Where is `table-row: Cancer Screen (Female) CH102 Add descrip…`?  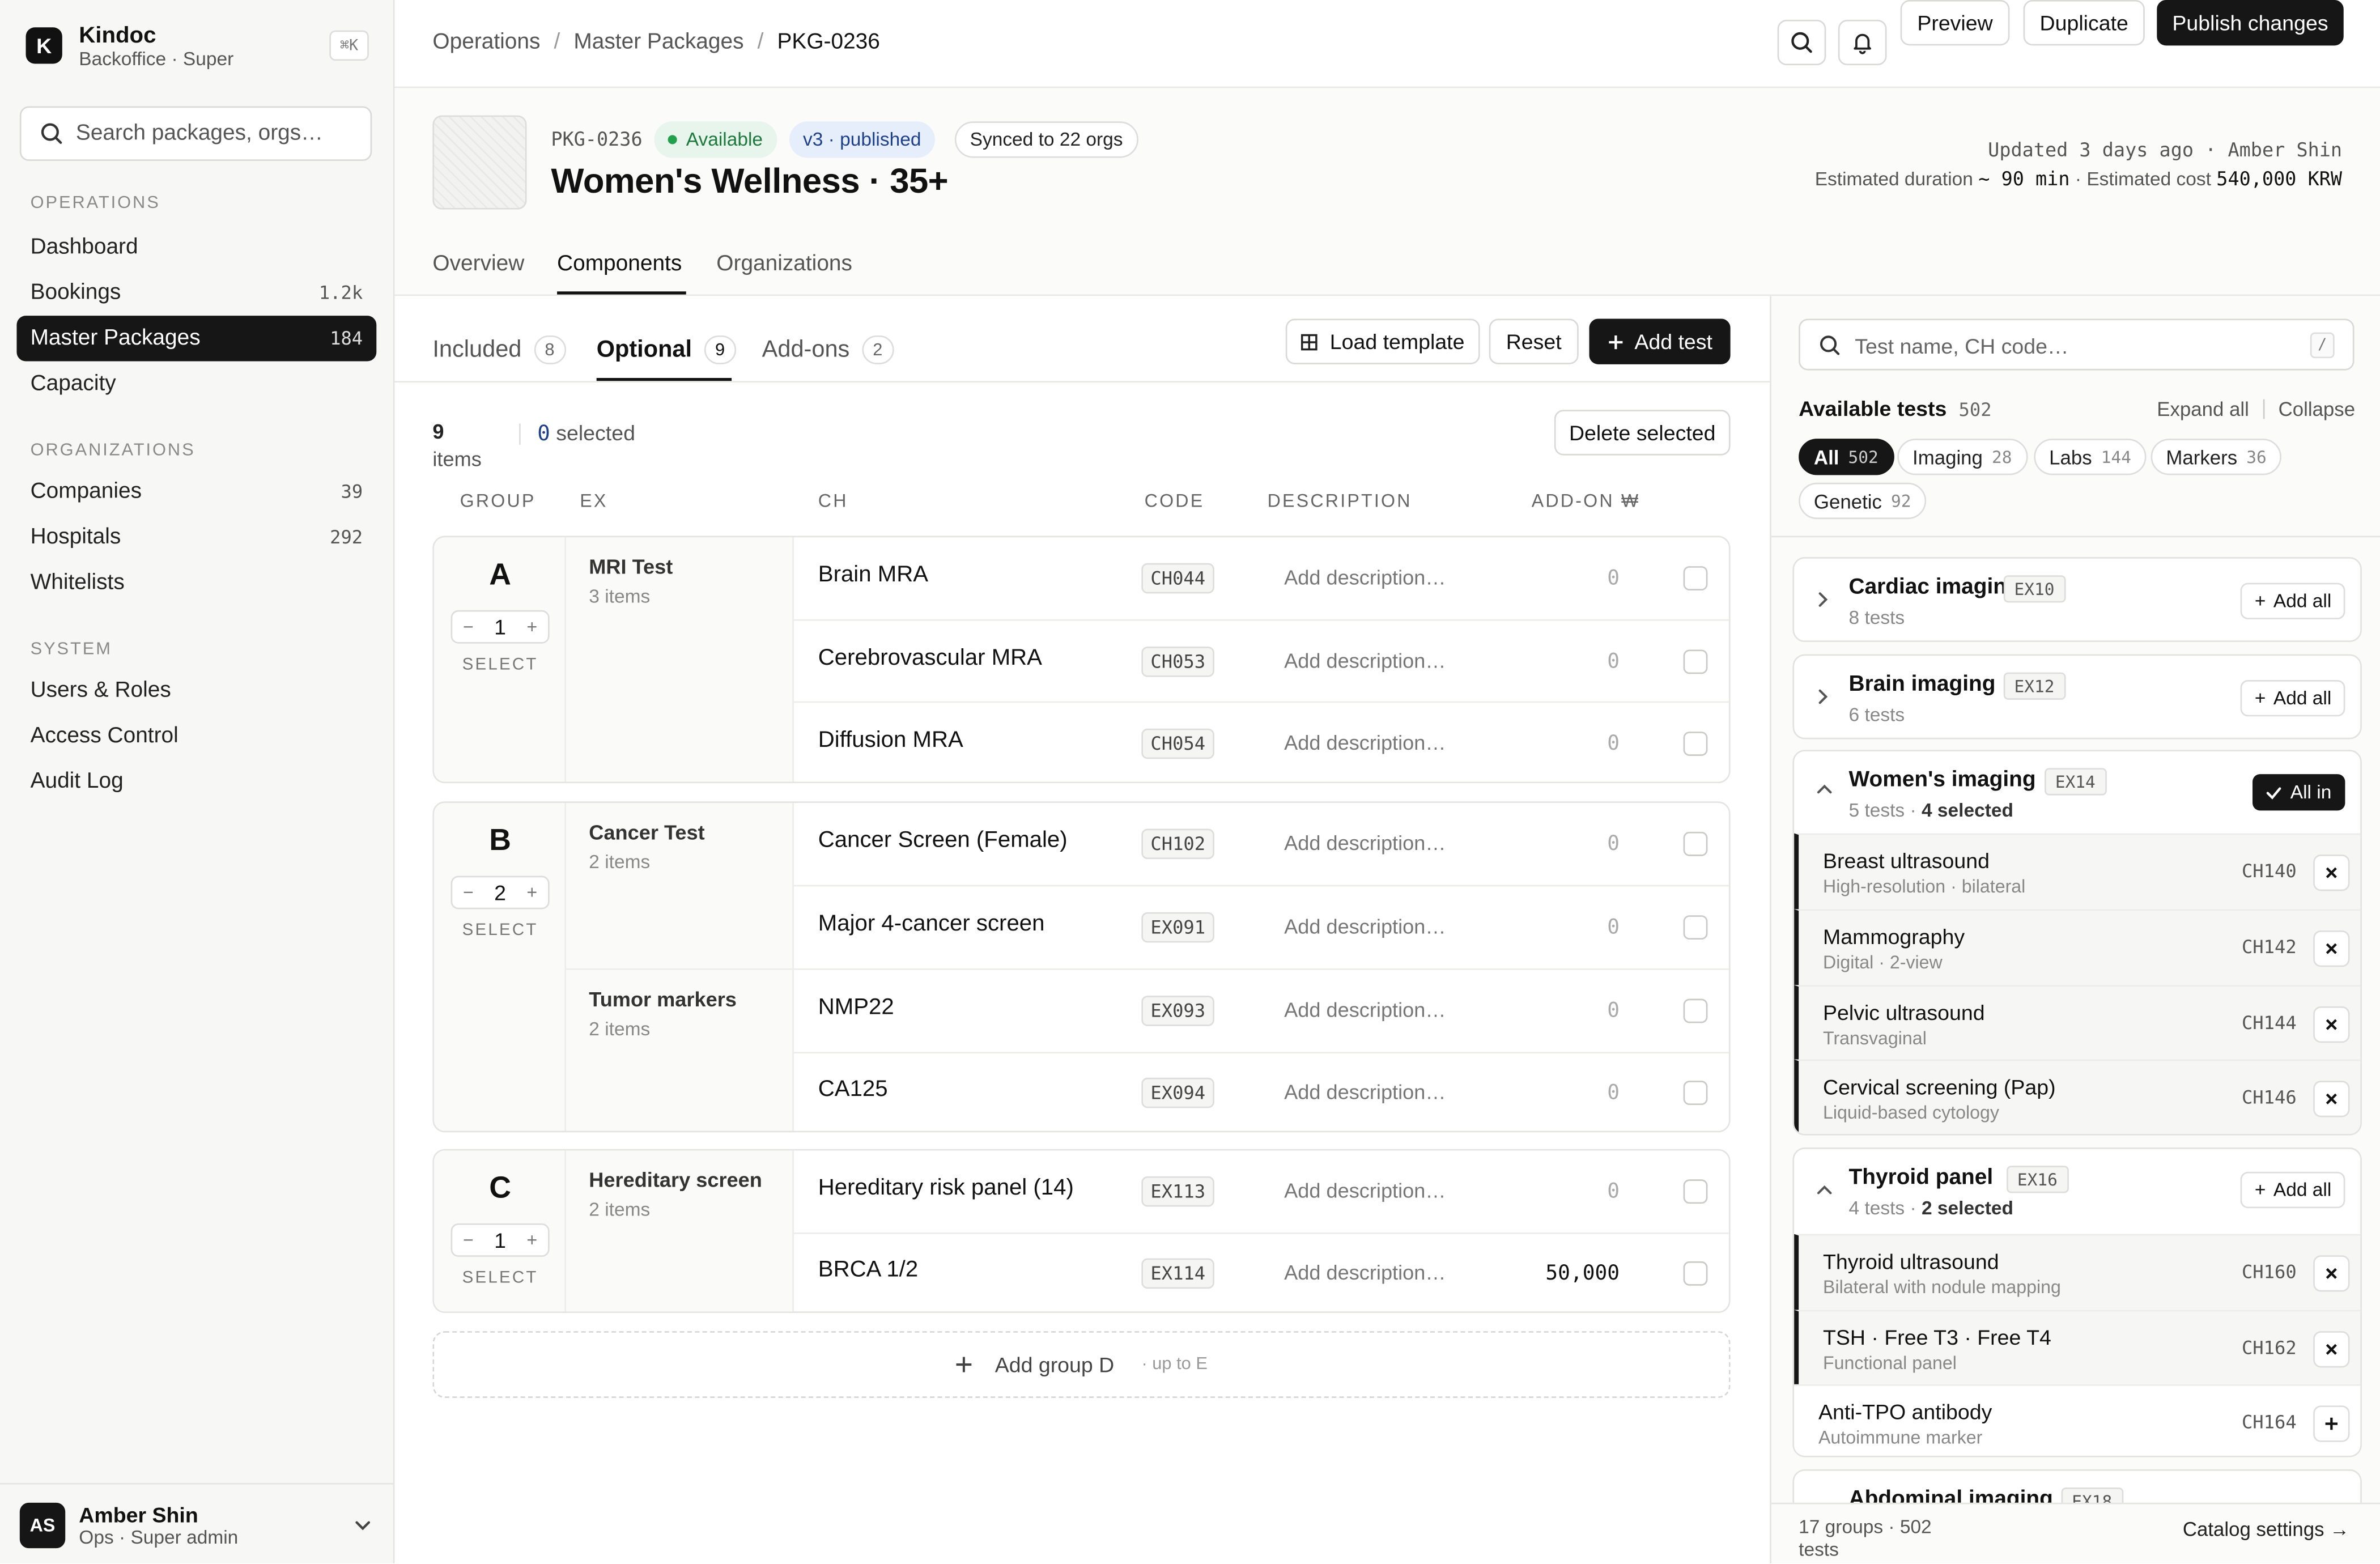
table-row: Cancer Screen (Female) CH102 Add descrip… is located at coordinates (1261, 844).